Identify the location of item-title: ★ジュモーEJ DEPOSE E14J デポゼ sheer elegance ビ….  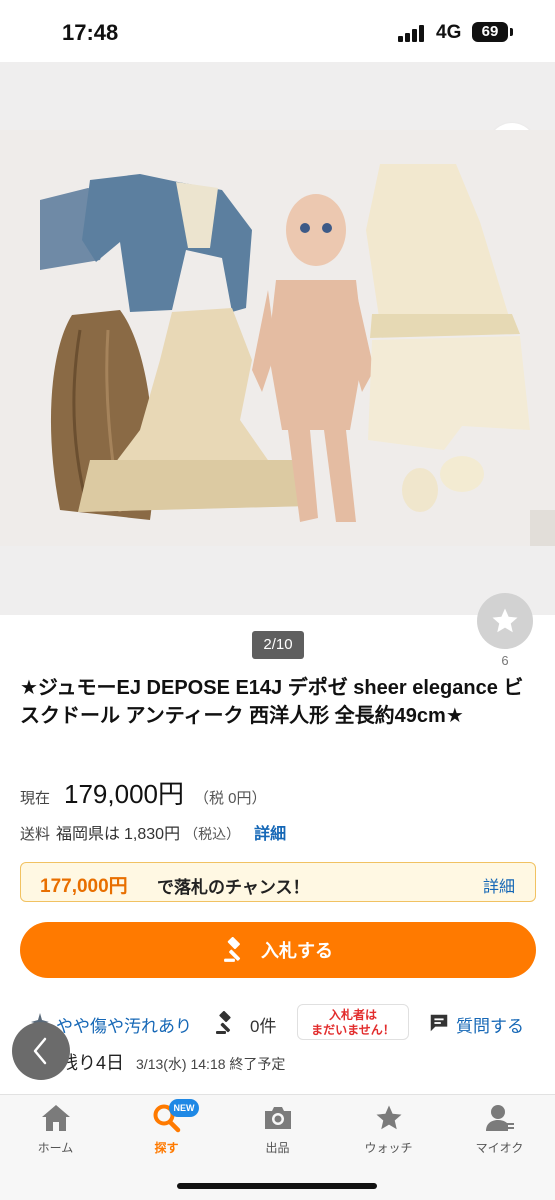
(272, 702).